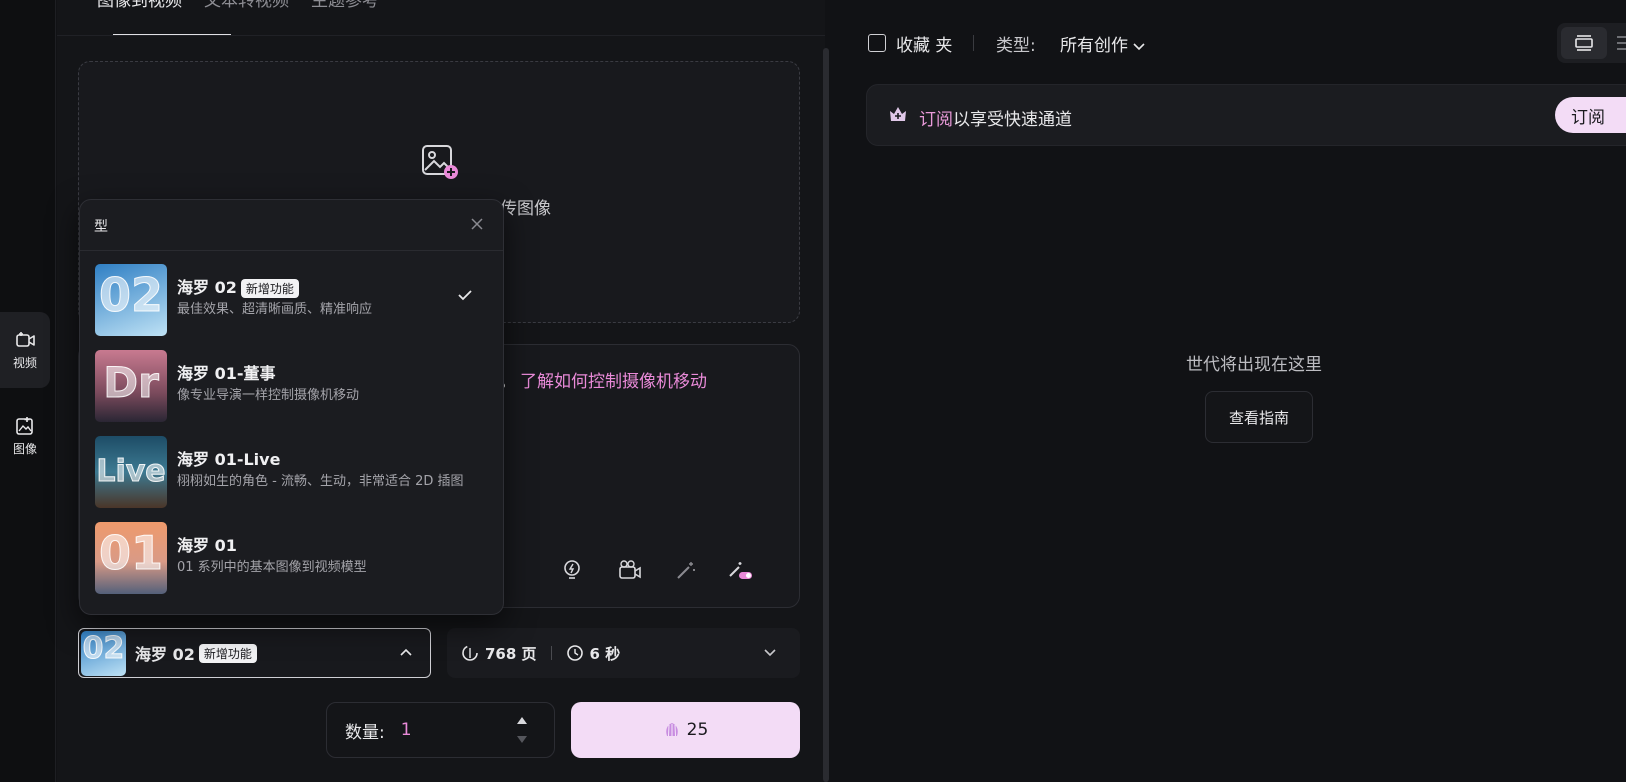 Image resolution: width=1626 pixels, height=782 pixels. I want to click on subscribe-rest: 以享受快速通道, so click(1012, 120).